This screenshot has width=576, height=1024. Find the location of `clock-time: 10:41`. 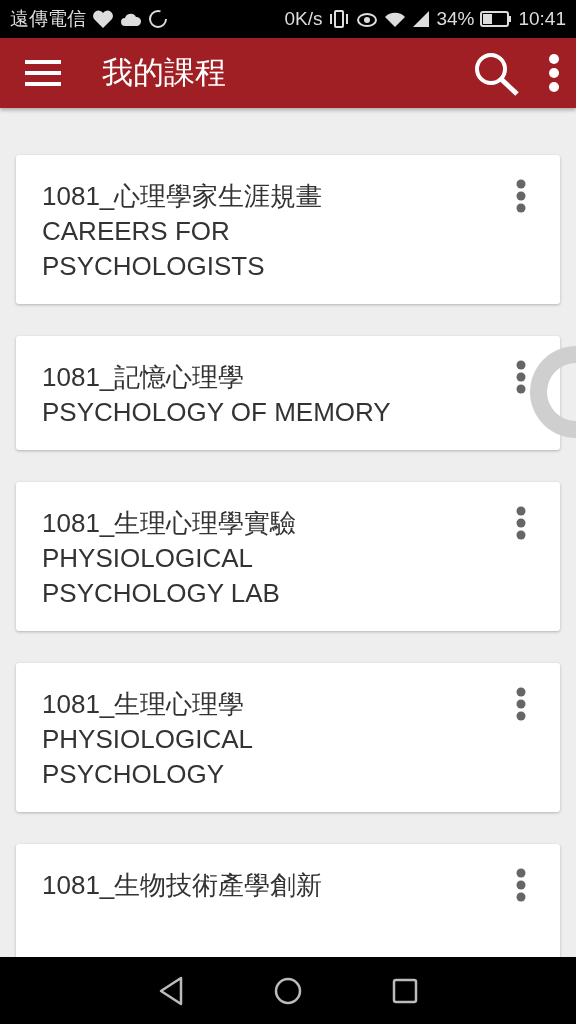

clock-time: 10:41 is located at coordinates (542, 18).